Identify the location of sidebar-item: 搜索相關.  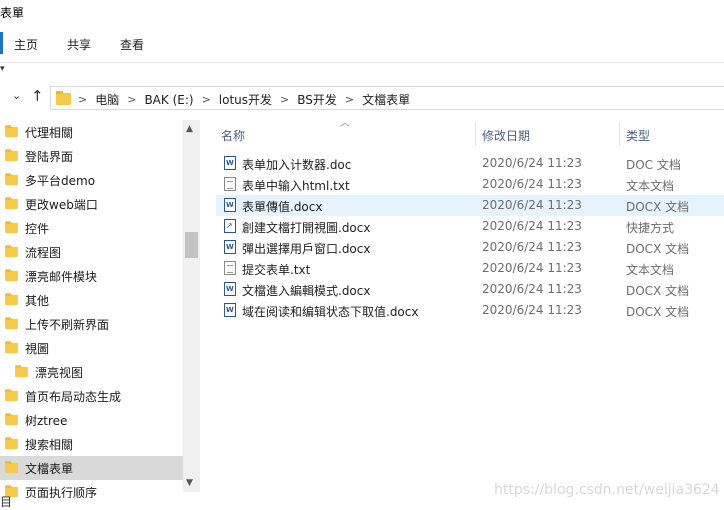
(91, 444).